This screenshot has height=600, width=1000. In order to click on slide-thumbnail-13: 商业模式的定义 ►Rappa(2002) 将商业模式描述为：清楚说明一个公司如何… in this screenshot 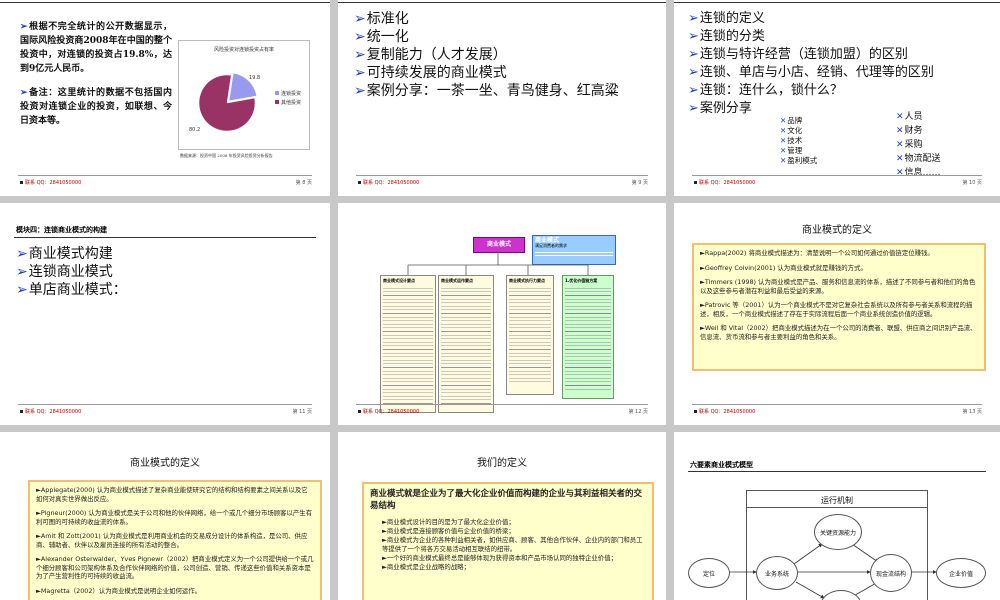, I will do `click(837, 314)`.